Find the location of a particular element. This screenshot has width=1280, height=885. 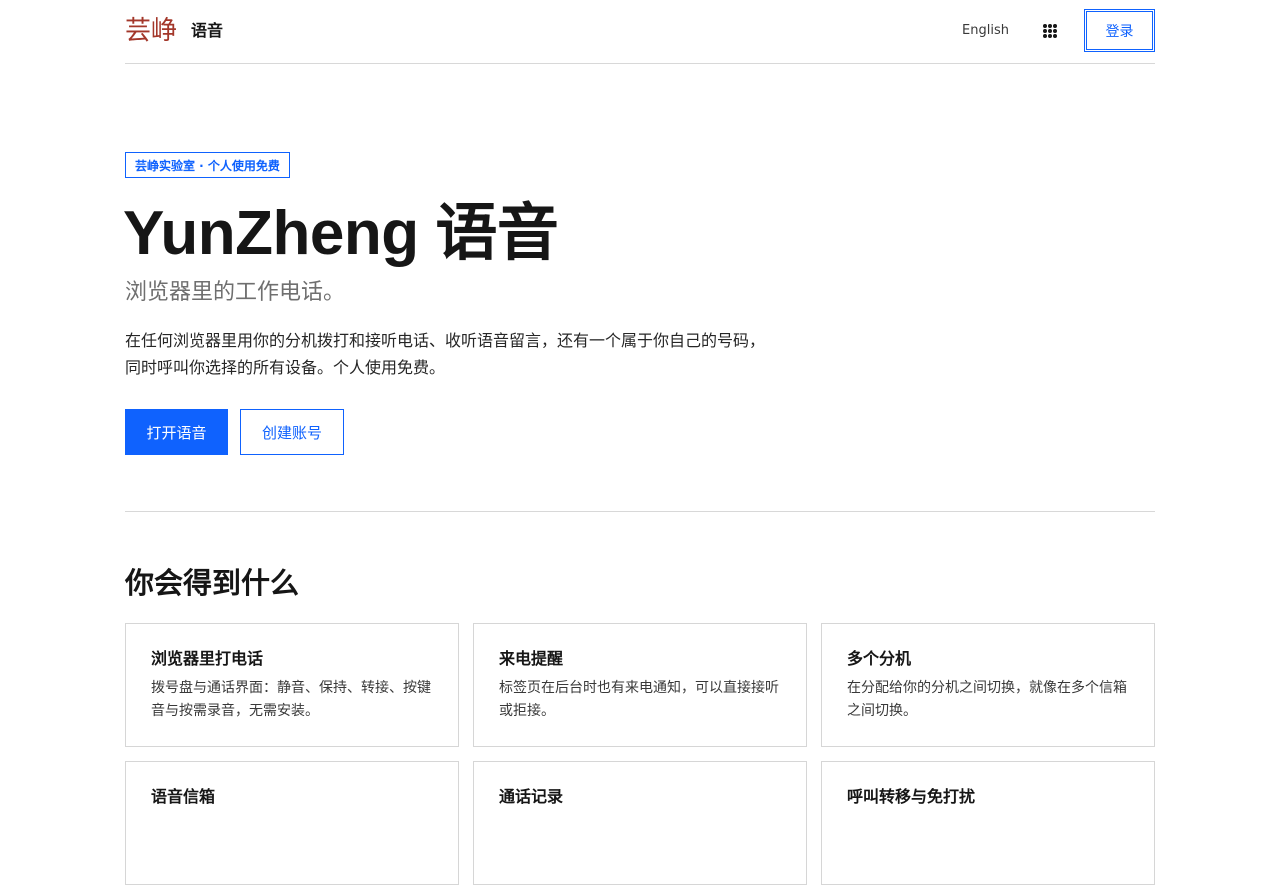

feature-card: 通话记录 is located at coordinates (640, 823).